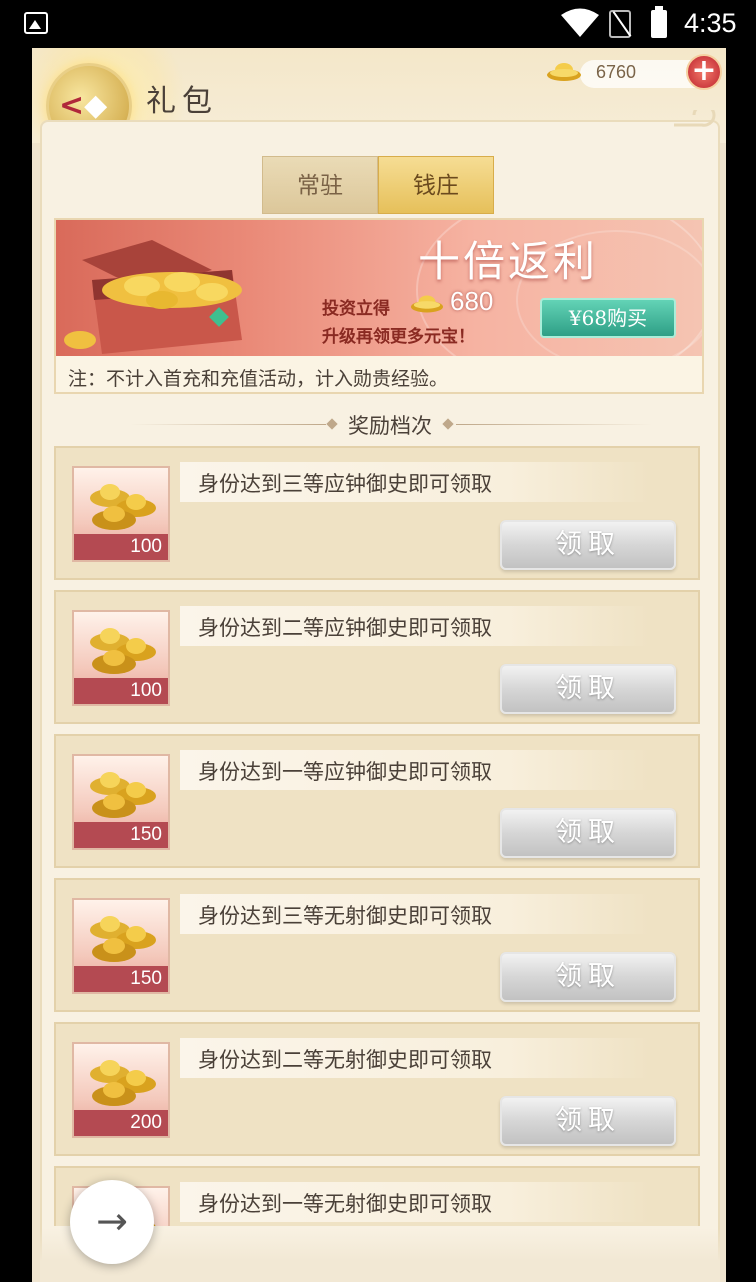 Image resolution: width=756 pixels, height=1282 pixels. What do you see at coordinates (695, 118) in the screenshot?
I see `cloud-ornament-icon` at bounding box center [695, 118].